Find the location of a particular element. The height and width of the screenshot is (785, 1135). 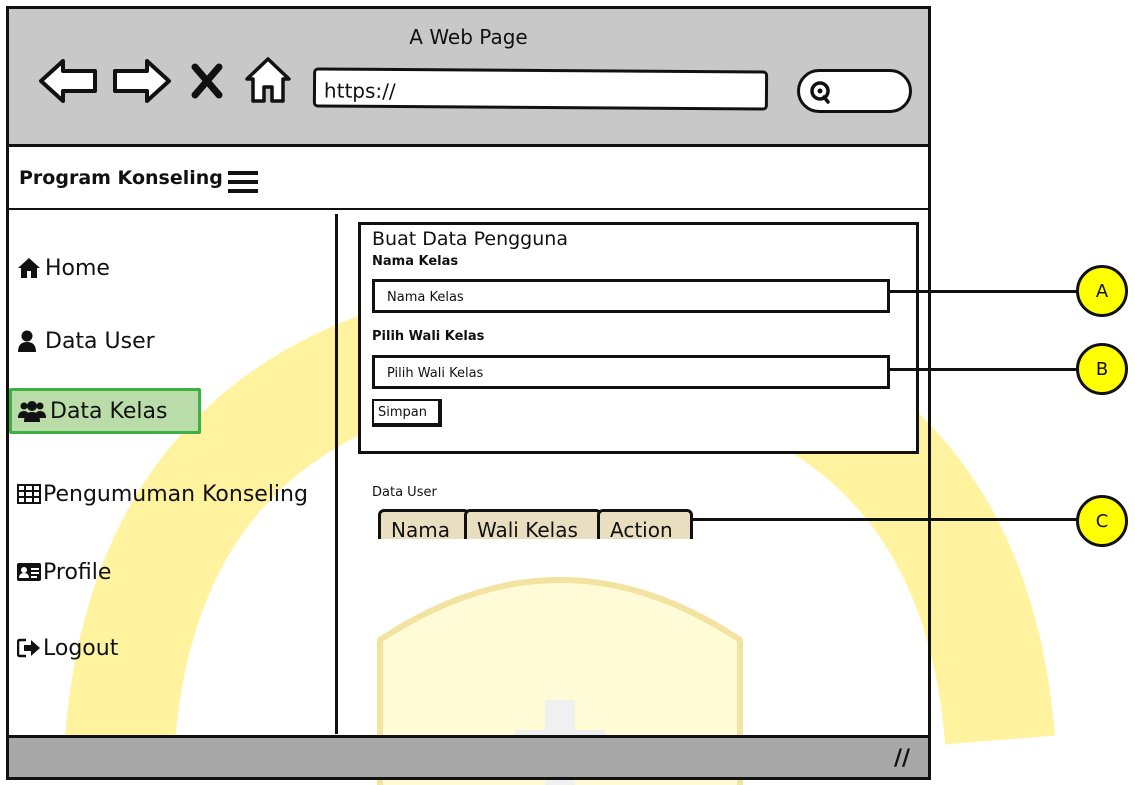

sidebar-item-label: Logout is located at coordinates (81, 648).